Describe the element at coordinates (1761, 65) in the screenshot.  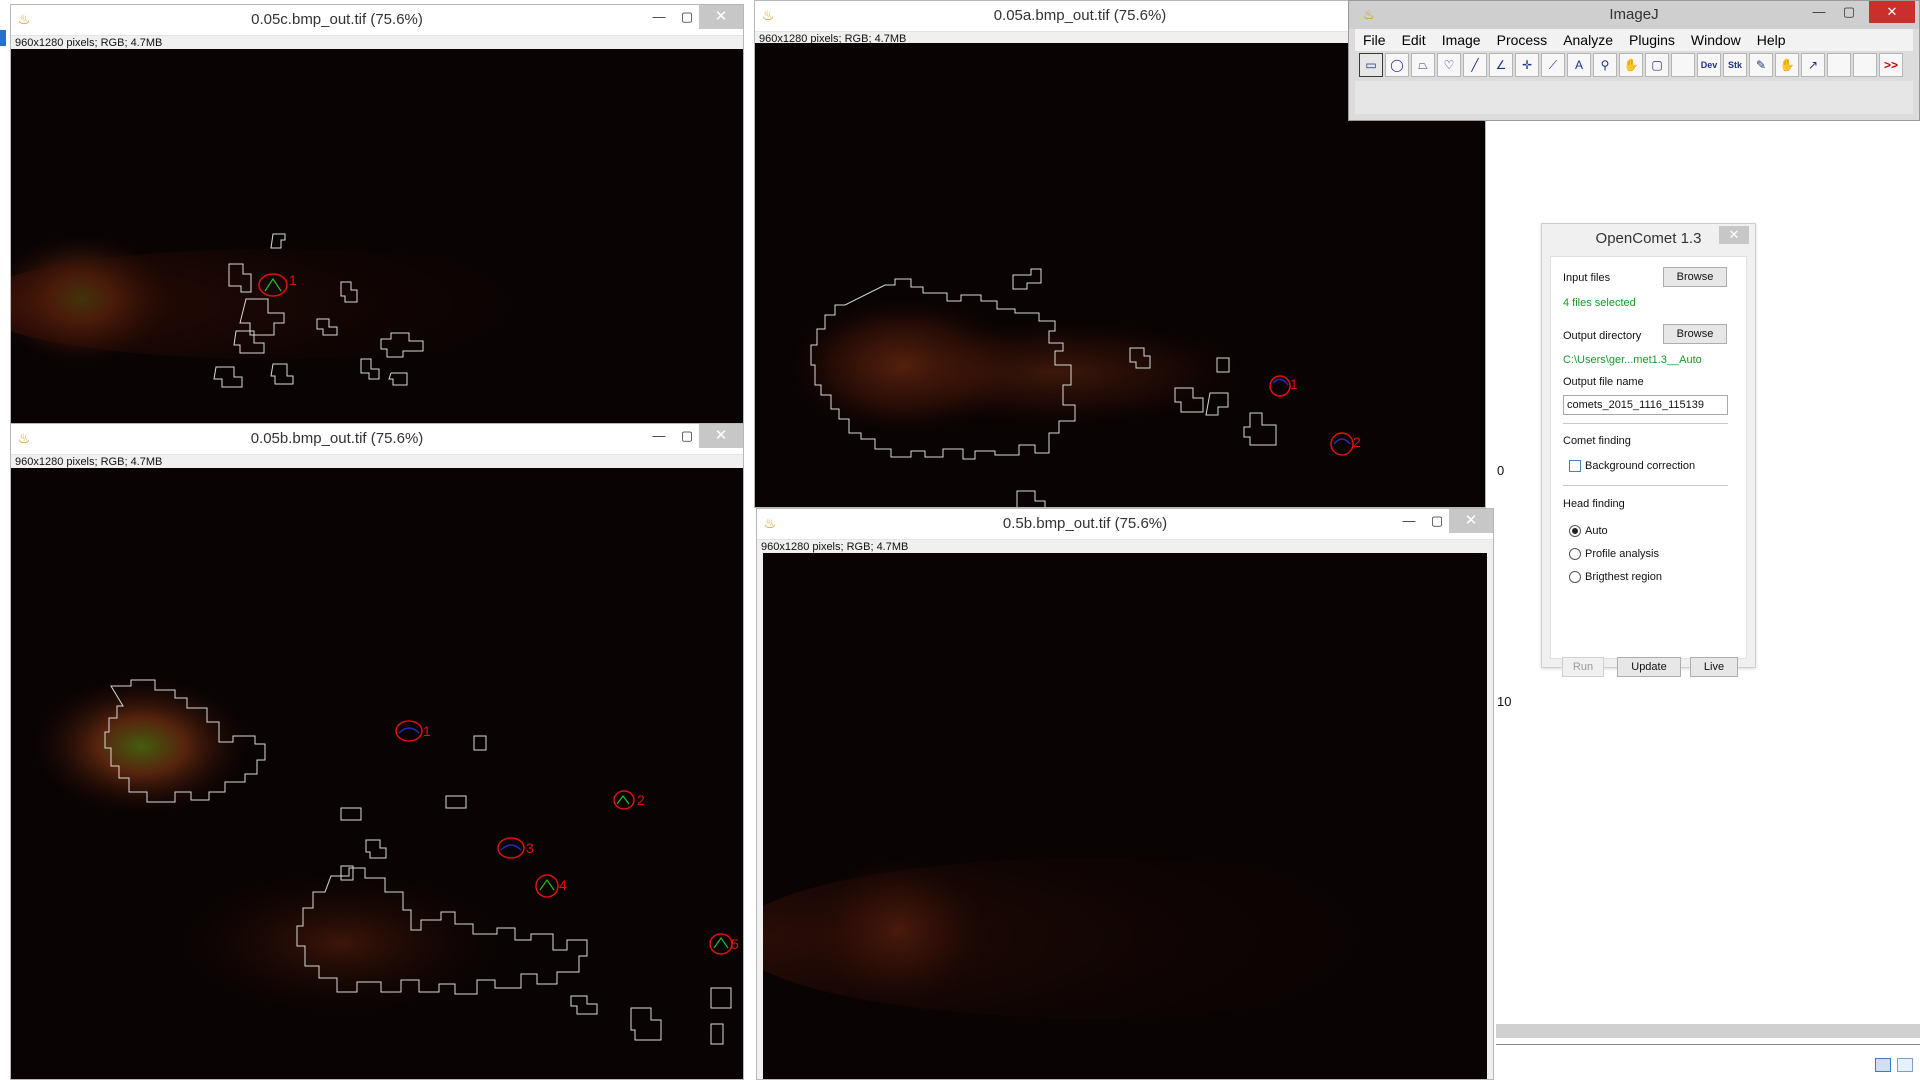
I see `pencil-tool-icon: ✎` at that location.